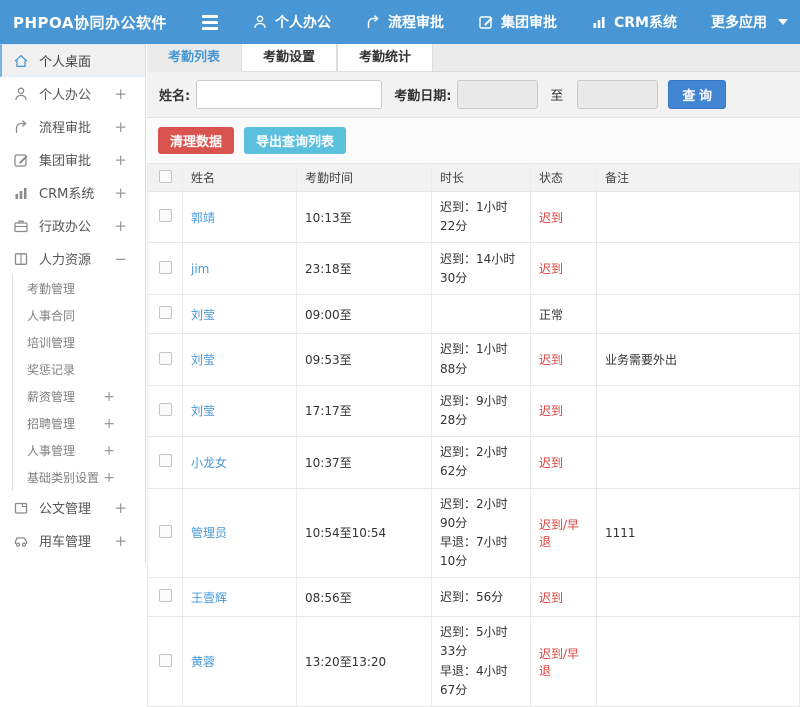  I want to click on employee-name-link: 王壹辉, so click(240, 597).